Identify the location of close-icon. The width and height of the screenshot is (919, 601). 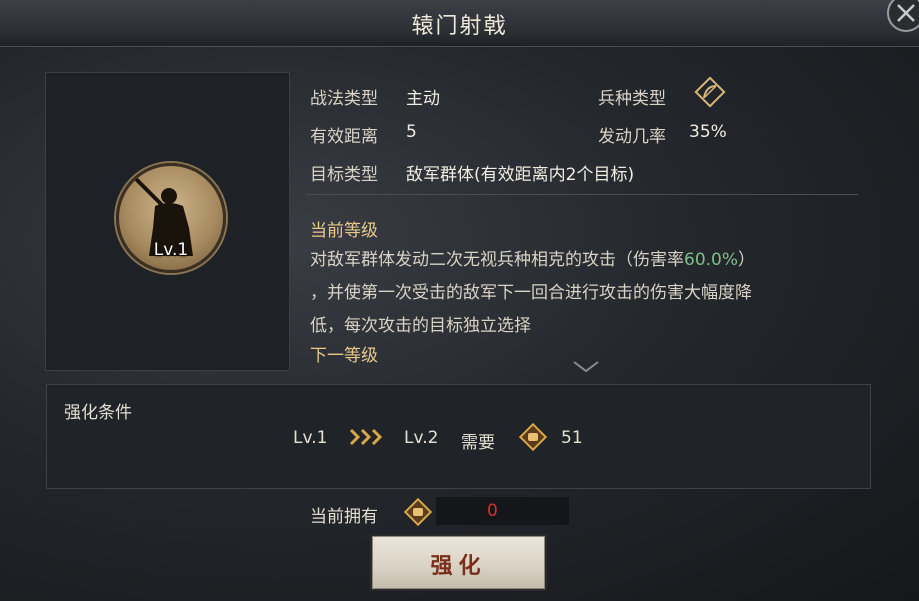
(906, 13).